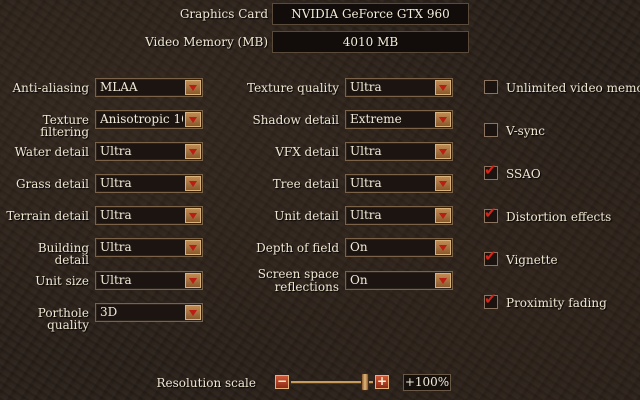 The height and width of the screenshot is (400, 640). What do you see at coordinates (532, 260) in the screenshot?
I see `vignette-label: Vignette` at bounding box center [532, 260].